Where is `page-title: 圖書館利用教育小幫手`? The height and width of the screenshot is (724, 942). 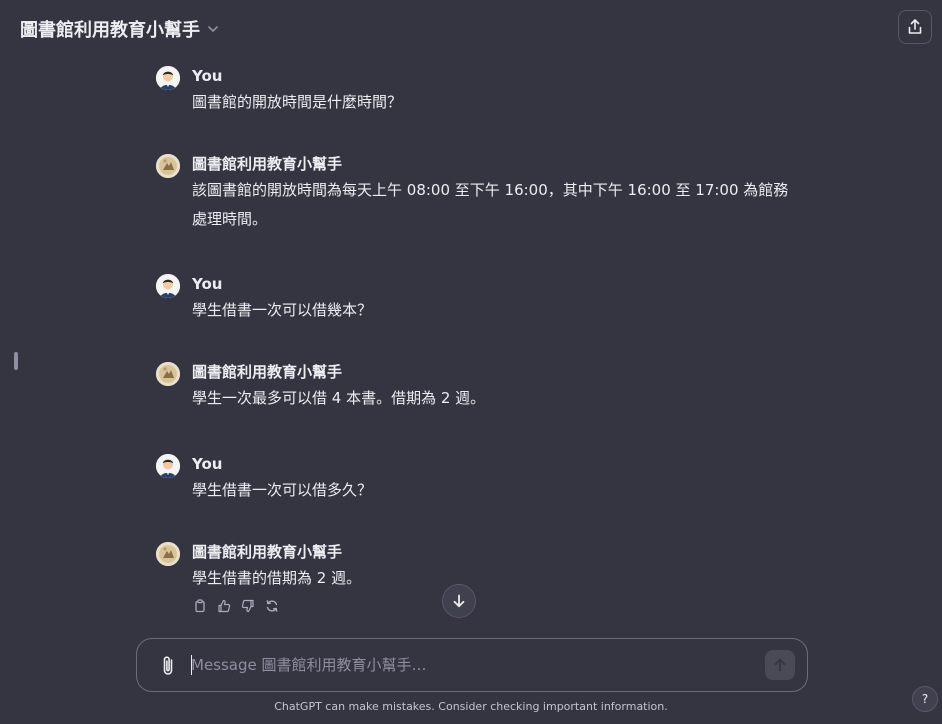
page-title: 圖書館利用教育小幫手 is located at coordinates (110, 30).